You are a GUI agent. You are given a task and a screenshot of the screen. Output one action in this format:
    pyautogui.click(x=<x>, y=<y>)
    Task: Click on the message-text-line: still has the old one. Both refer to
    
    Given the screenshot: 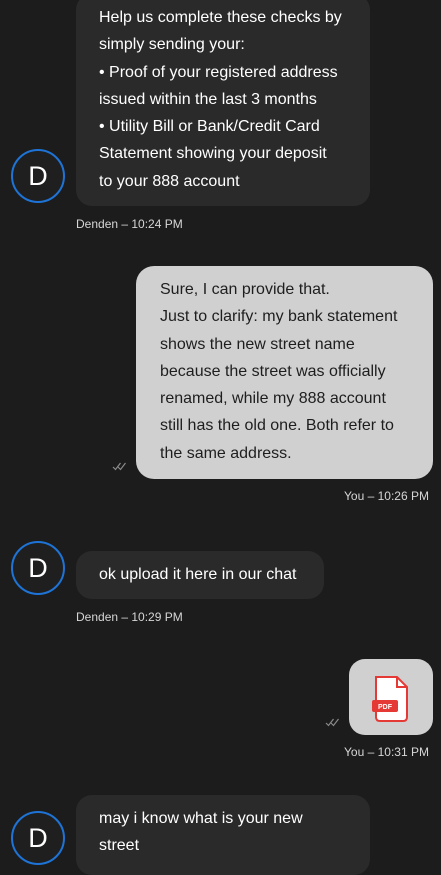 What is the action you would take?
    pyautogui.click(x=277, y=426)
    